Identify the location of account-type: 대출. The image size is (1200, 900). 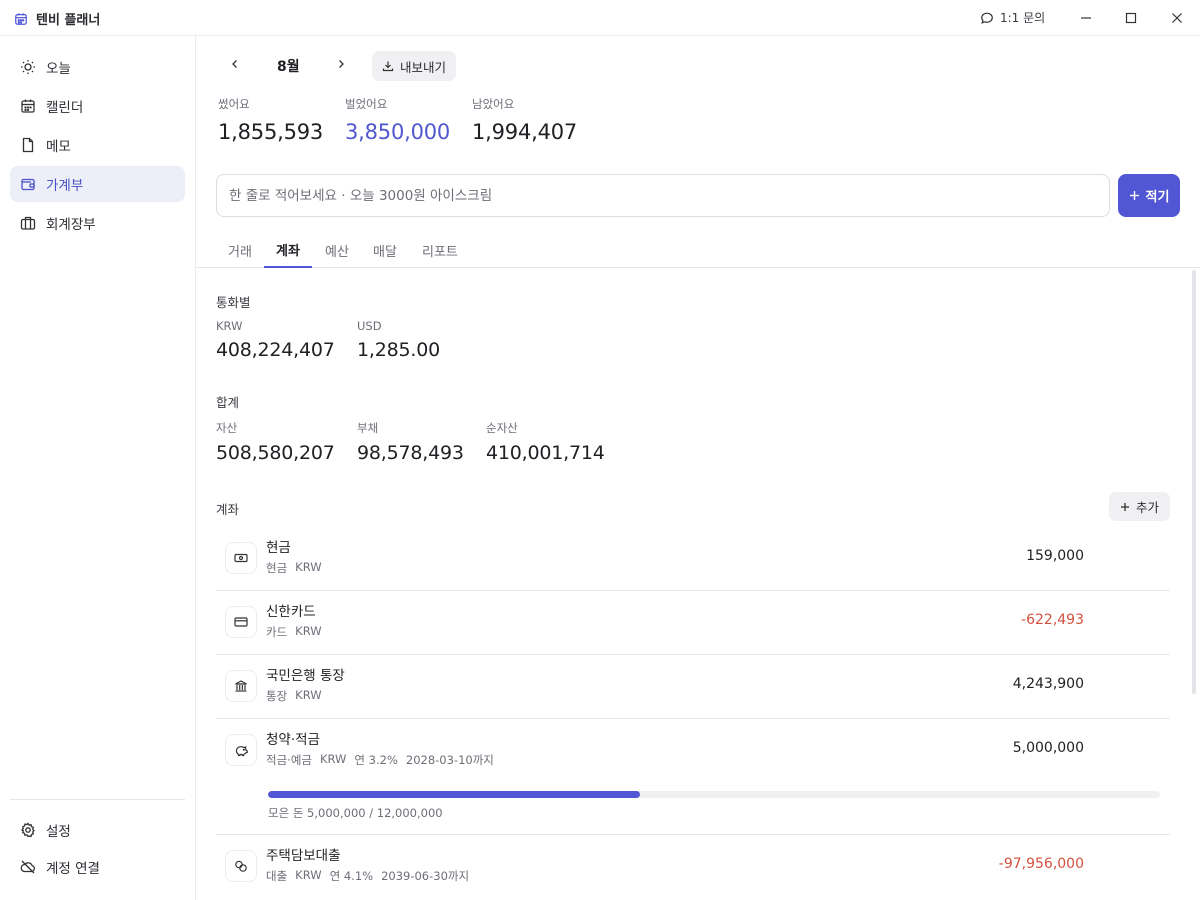
(277, 876).